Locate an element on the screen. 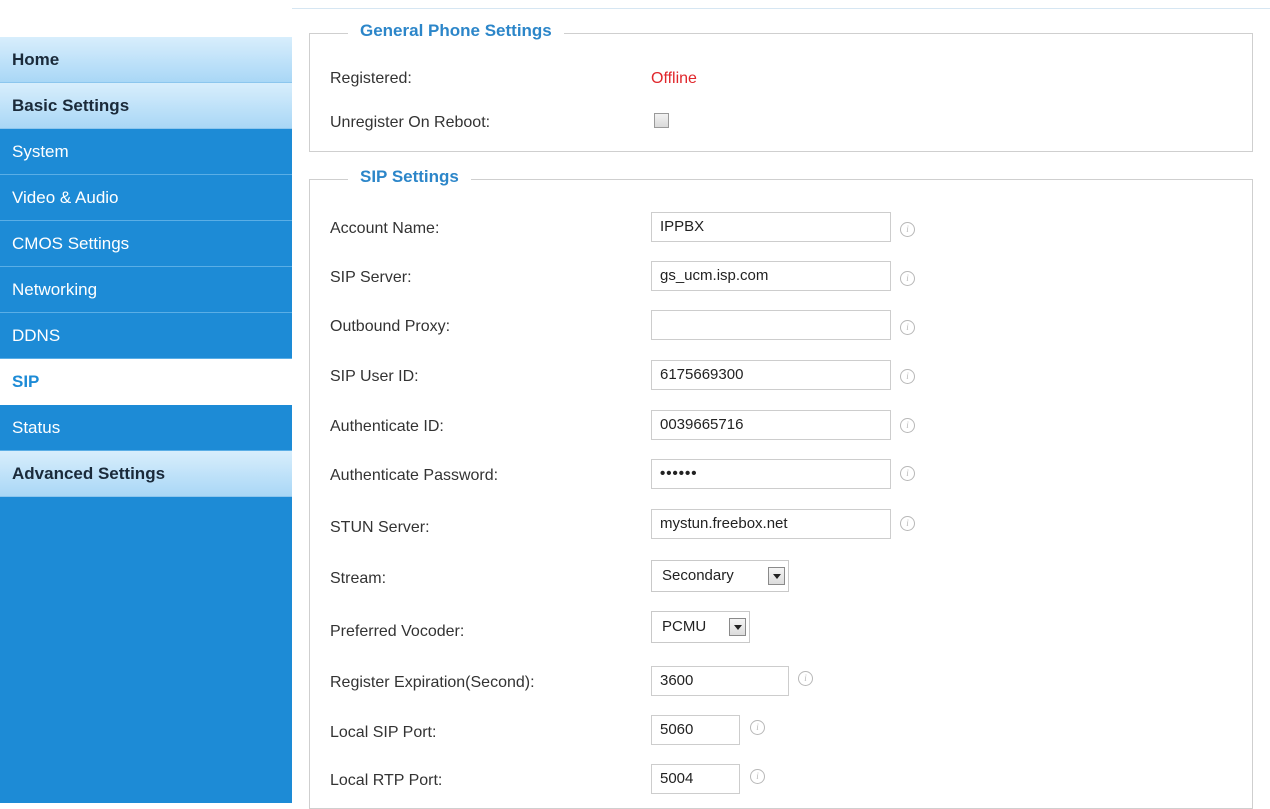 Image resolution: width=1270 pixels, height=809 pixels. sidebar-item-label: CMOS Settings is located at coordinates (71, 243).